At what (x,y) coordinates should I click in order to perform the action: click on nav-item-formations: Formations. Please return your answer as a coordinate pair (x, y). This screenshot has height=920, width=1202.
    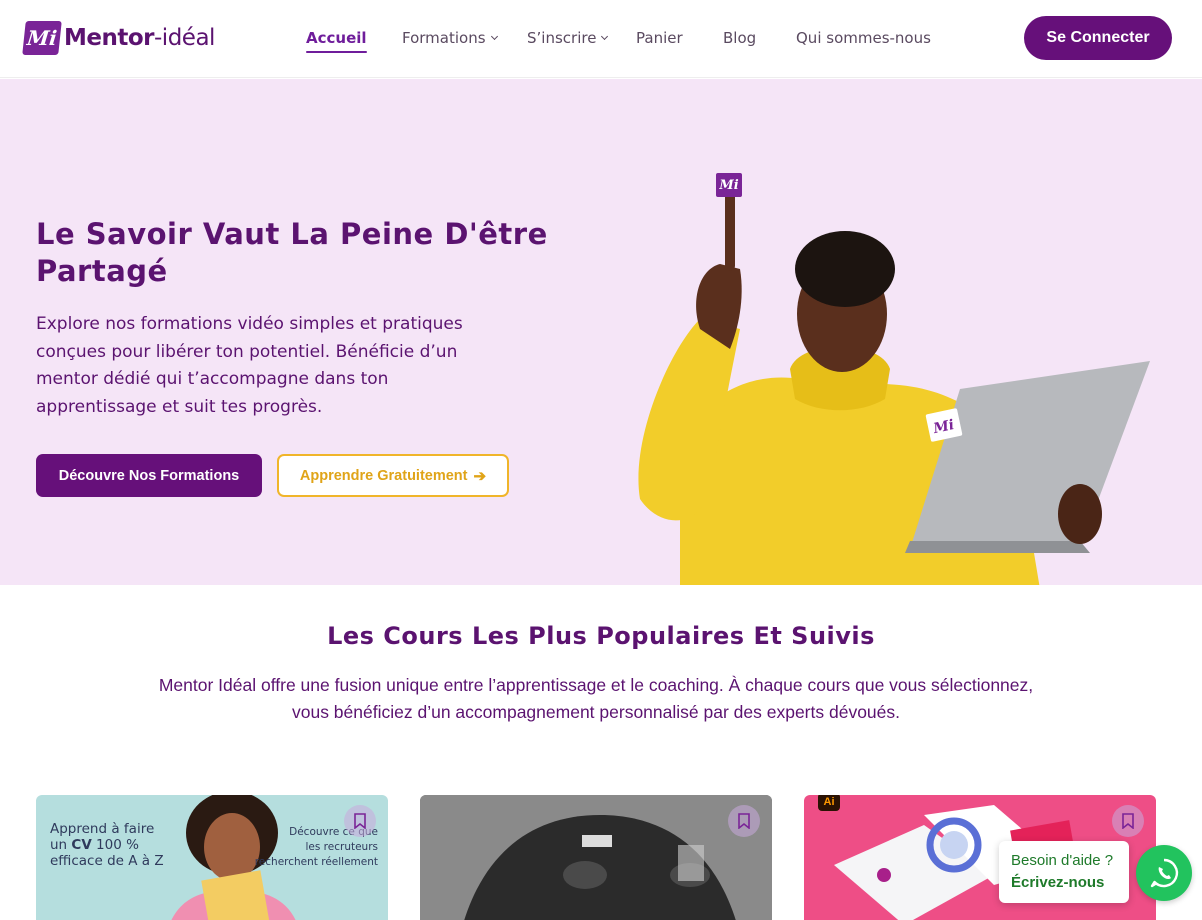
    Looking at the image, I should click on (450, 38).